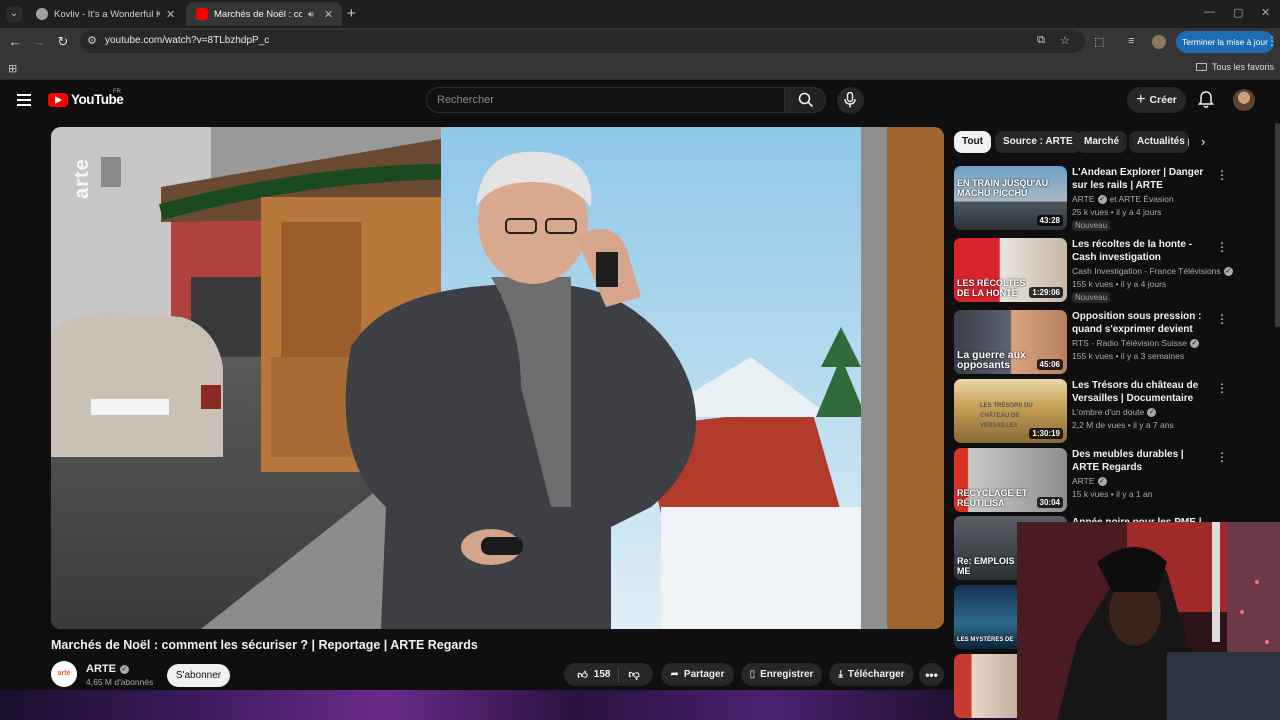  What do you see at coordinates (1141, 99) in the screenshot?
I see `plus-icon: +` at bounding box center [1141, 99].